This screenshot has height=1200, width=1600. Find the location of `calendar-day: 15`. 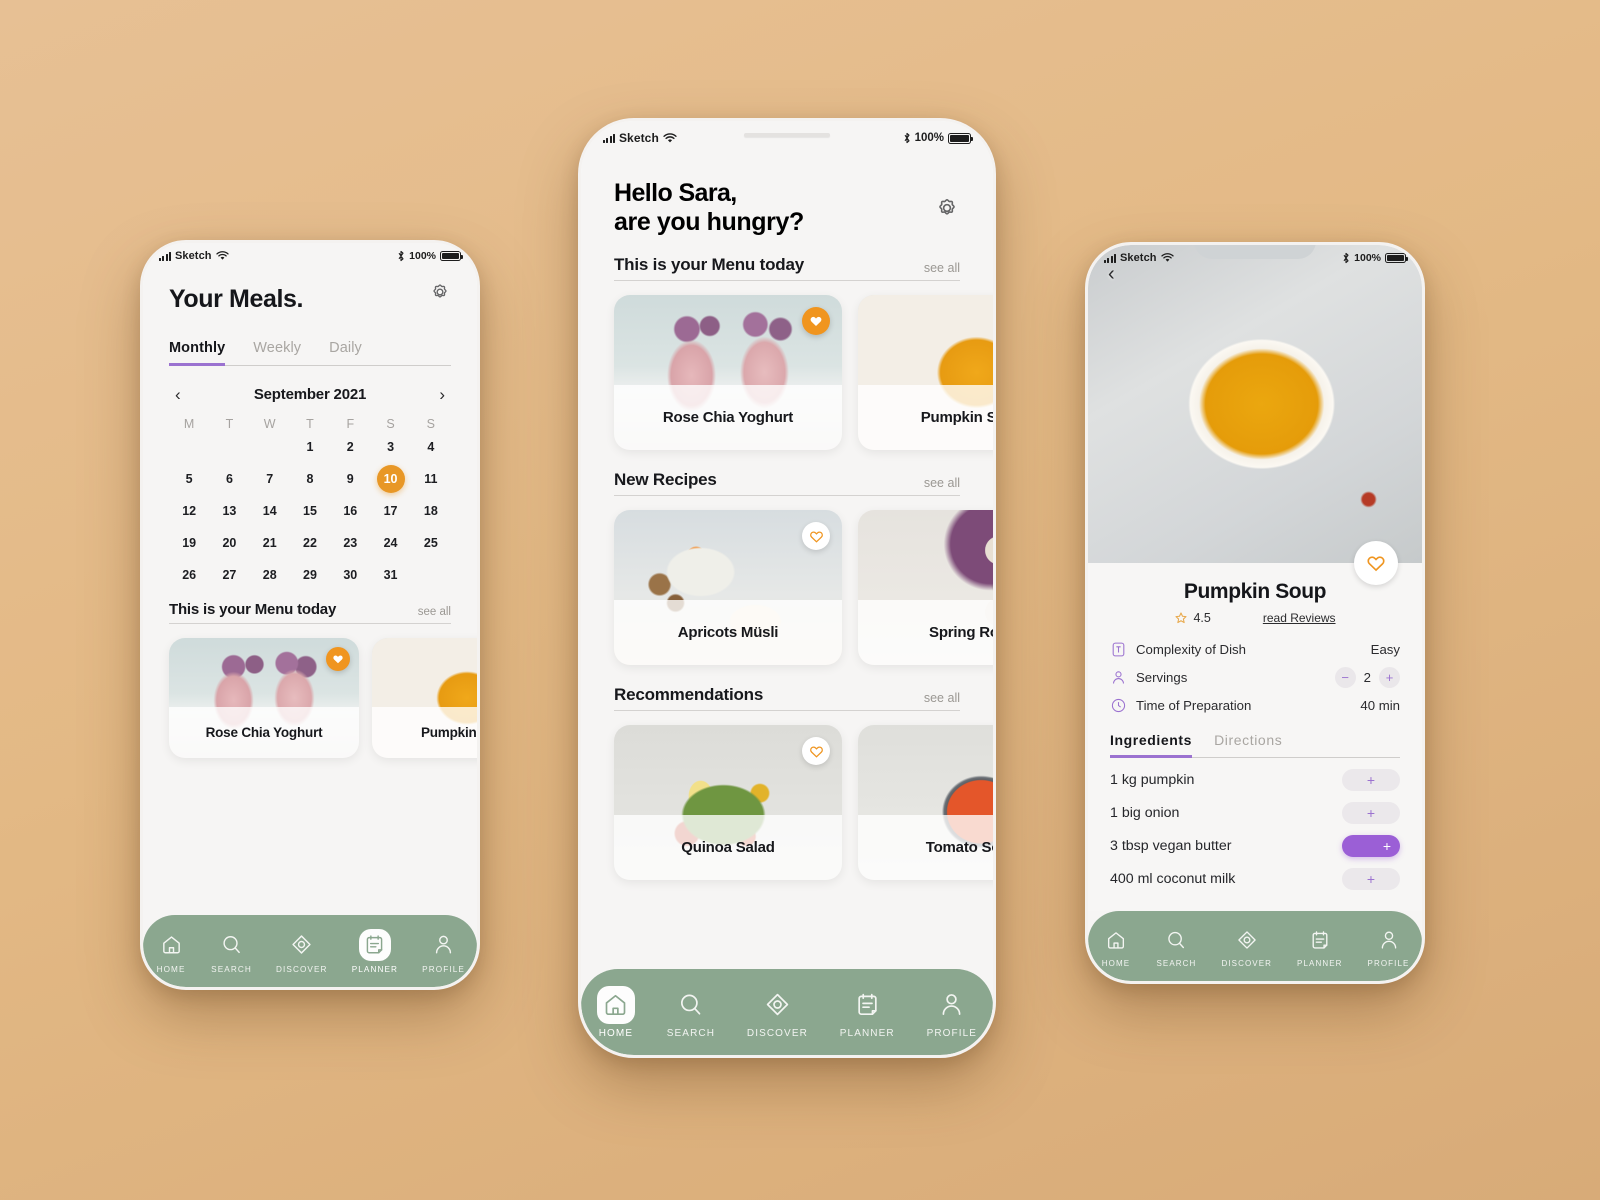

calendar-day: 15 is located at coordinates (310, 511).